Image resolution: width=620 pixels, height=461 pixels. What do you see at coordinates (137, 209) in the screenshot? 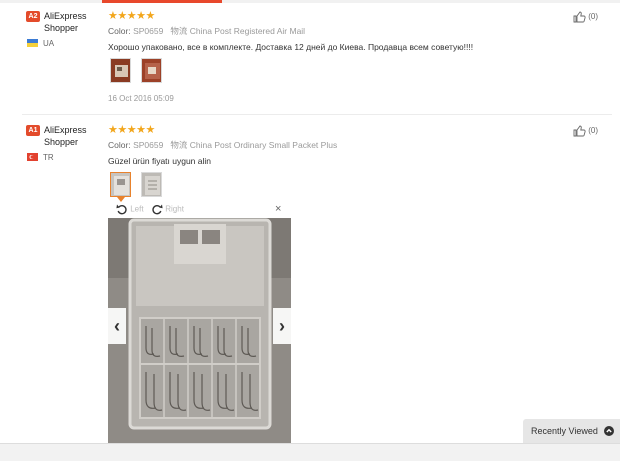
I see `rotate-left-label: Left` at bounding box center [137, 209].